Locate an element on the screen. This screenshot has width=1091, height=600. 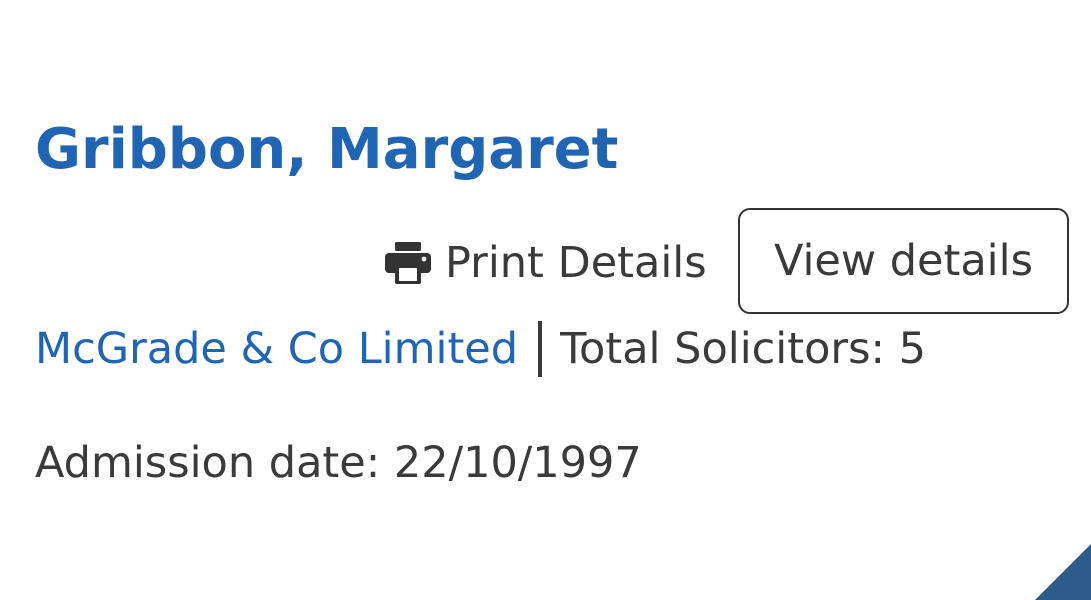
view-details-button: View details is located at coordinates (903, 261).